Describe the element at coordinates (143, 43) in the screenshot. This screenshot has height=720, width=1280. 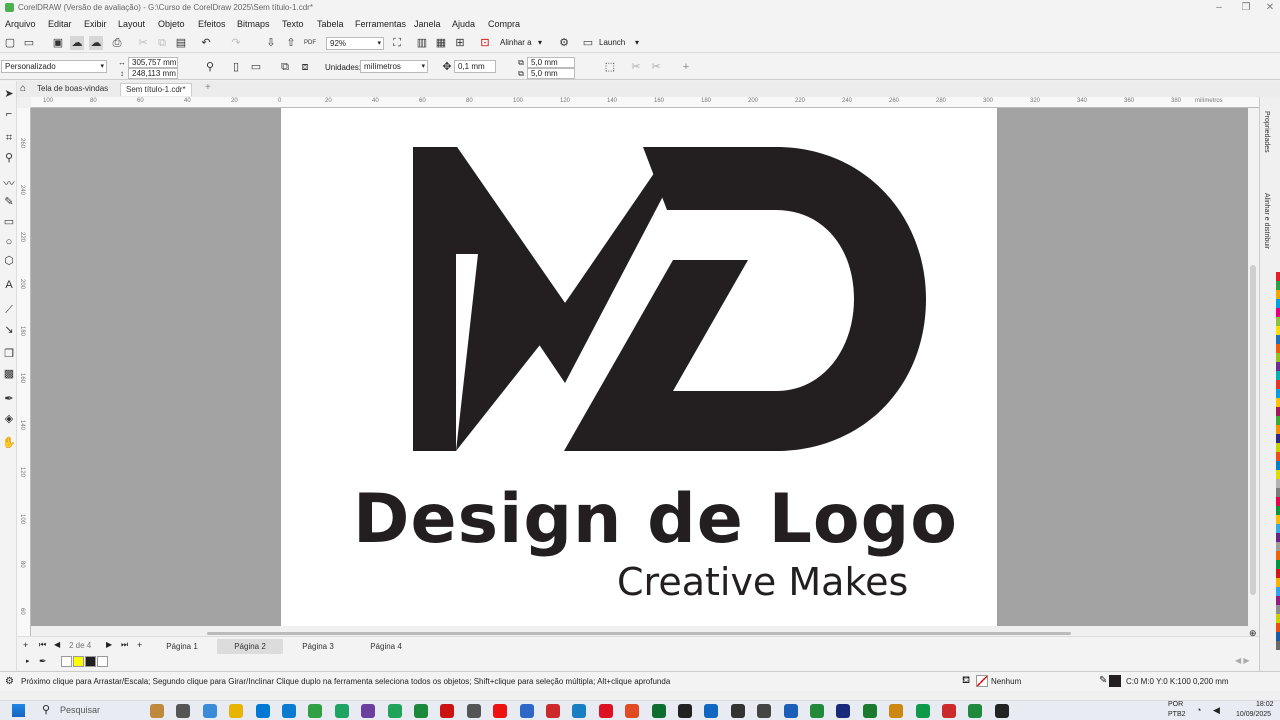
I see `cut-icon: ✂` at that location.